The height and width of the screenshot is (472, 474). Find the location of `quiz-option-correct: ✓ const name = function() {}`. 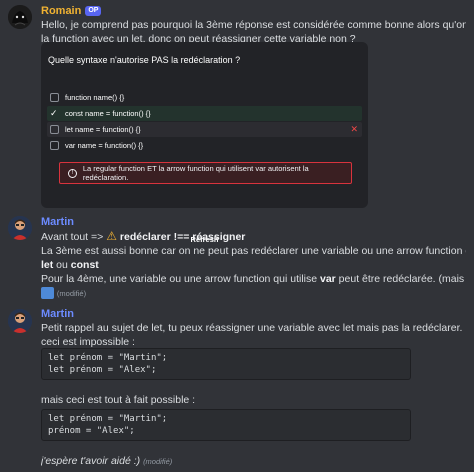

quiz-option-correct: ✓ const name = function() {} is located at coordinates (204, 113).